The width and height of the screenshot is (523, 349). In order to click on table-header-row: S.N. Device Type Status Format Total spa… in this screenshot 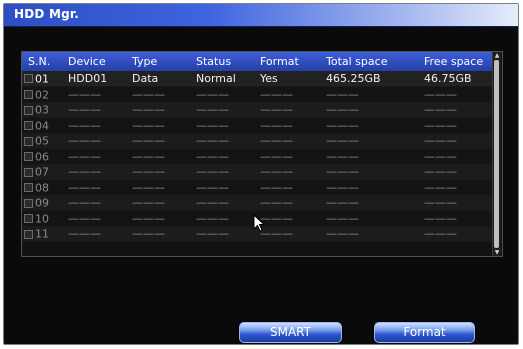, I will do `click(258, 61)`.